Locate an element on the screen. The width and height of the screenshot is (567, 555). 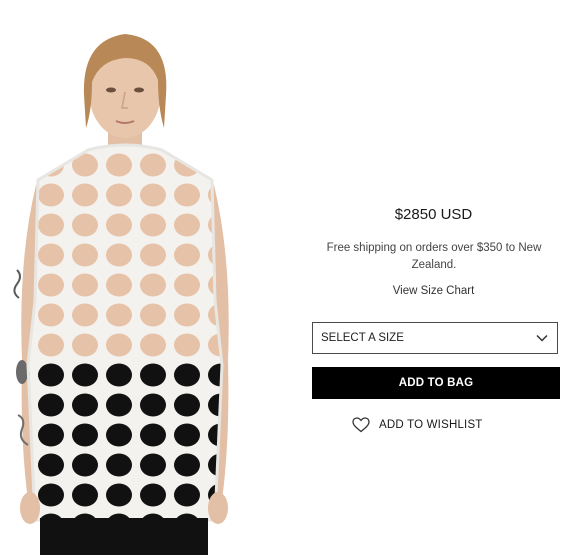
add-to-bag-label: ADD TO BAG is located at coordinates (436, 383).